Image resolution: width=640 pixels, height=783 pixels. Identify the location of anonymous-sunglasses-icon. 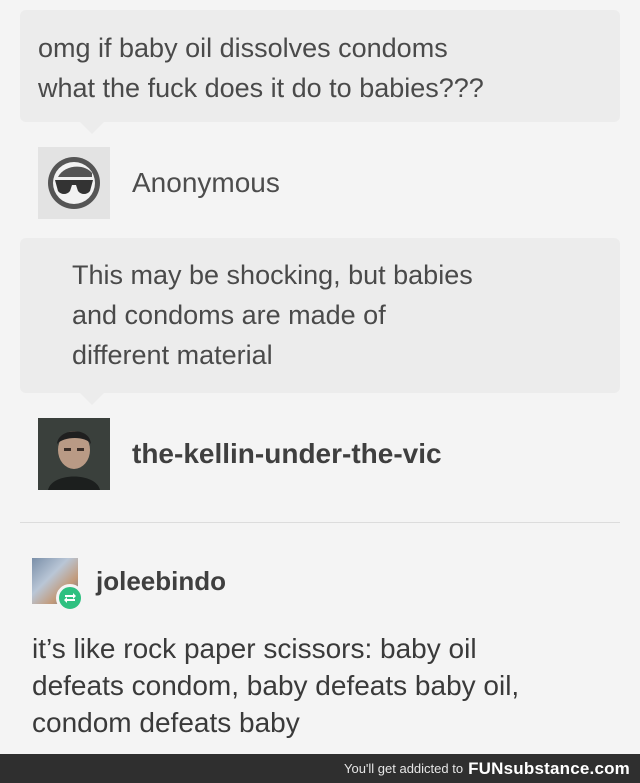
(74, 183).